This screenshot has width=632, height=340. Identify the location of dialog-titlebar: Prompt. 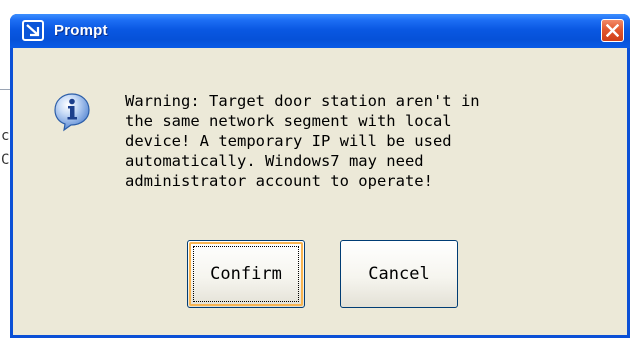
(320, 31).